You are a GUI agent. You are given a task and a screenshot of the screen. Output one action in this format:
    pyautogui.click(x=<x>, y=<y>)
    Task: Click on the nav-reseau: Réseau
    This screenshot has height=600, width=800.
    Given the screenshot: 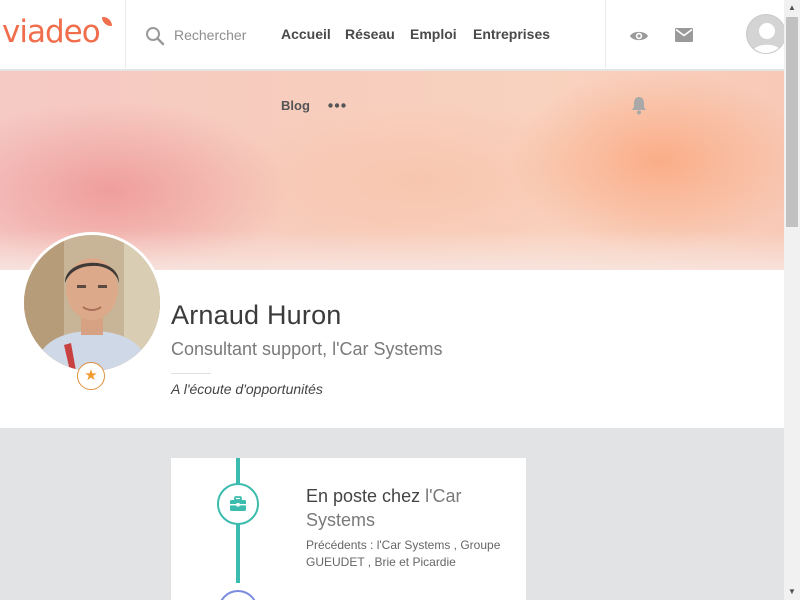 What is the action you would take?
    pyautogui.click(x=370, y=34)
    